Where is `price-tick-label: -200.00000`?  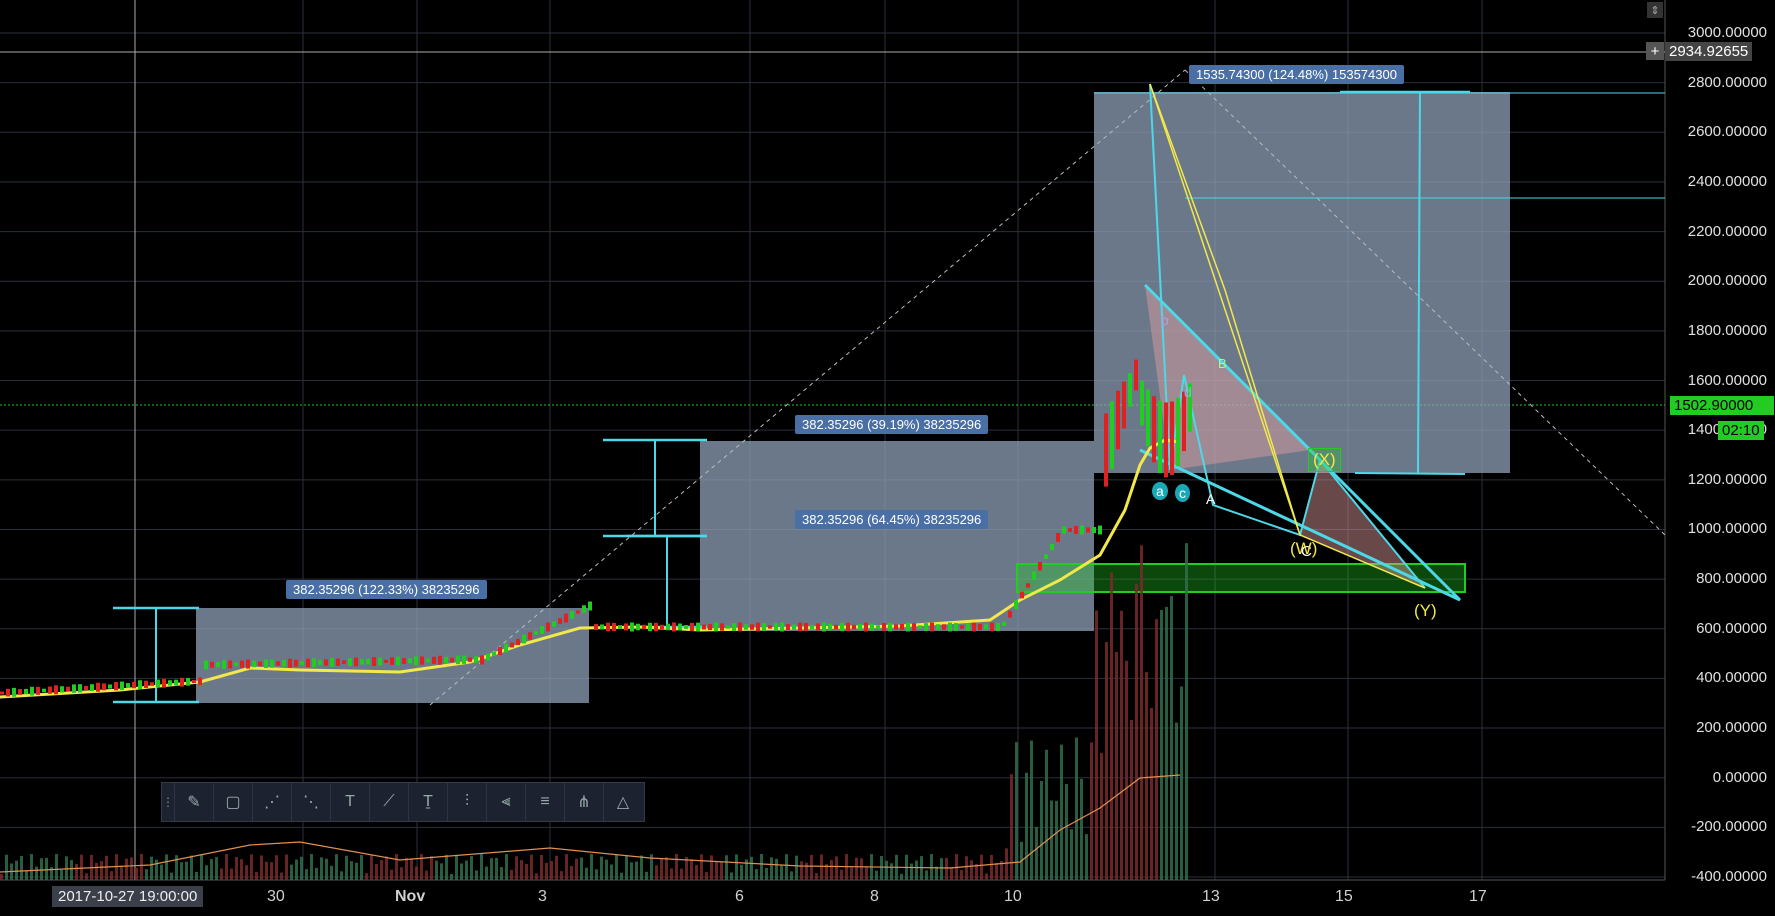
price-tick-label: -200.00000 is located at coordinates (1729, 827).